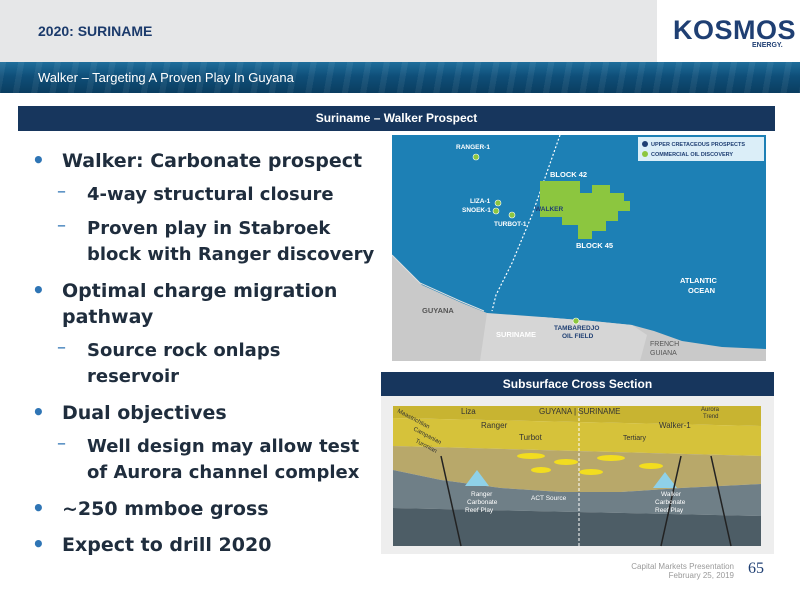 The width and height of the screenshot is (800, 600). Describe the element at coordinates (95, 31) in the screenshot. I see `deck-section-label: 2020: SURINAME` at that location.